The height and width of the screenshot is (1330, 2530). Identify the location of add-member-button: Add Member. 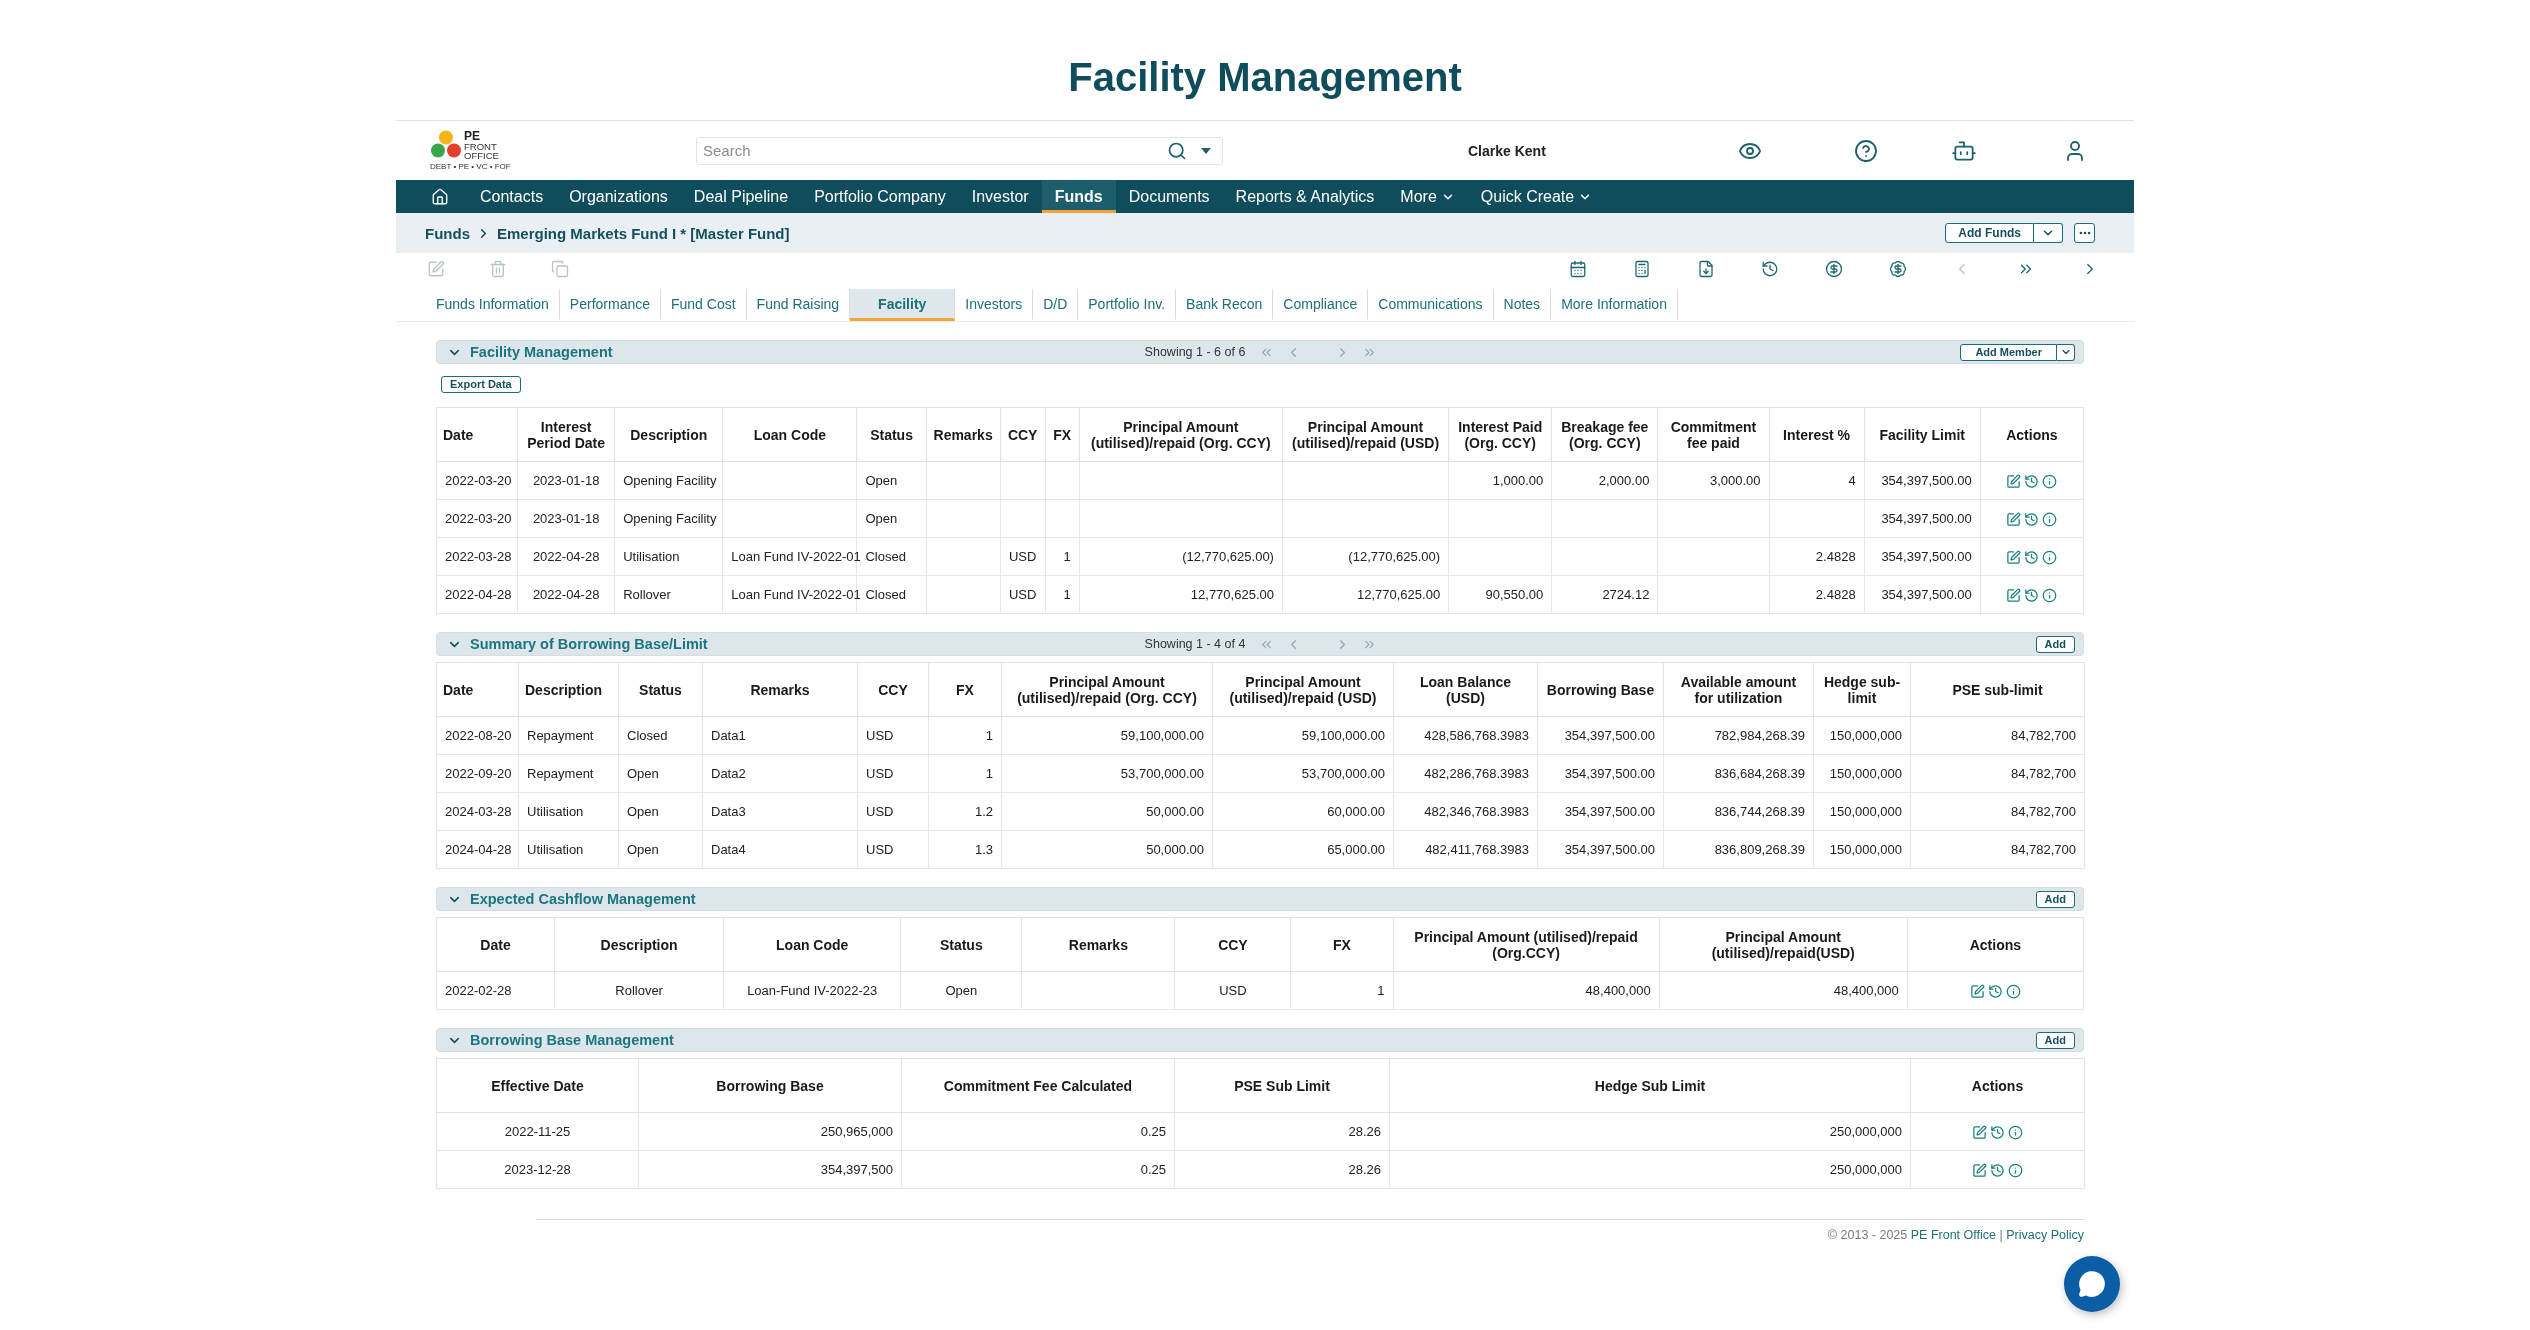
(2008, 352).